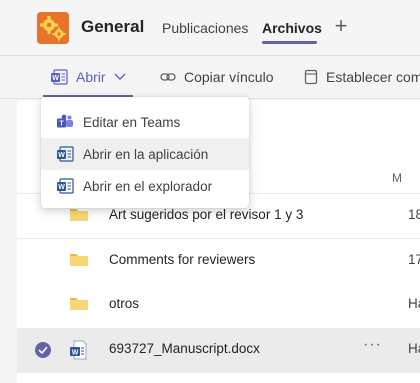  I want to click on menu-item-label: Abrir en la aplicación, so click(146, 154).